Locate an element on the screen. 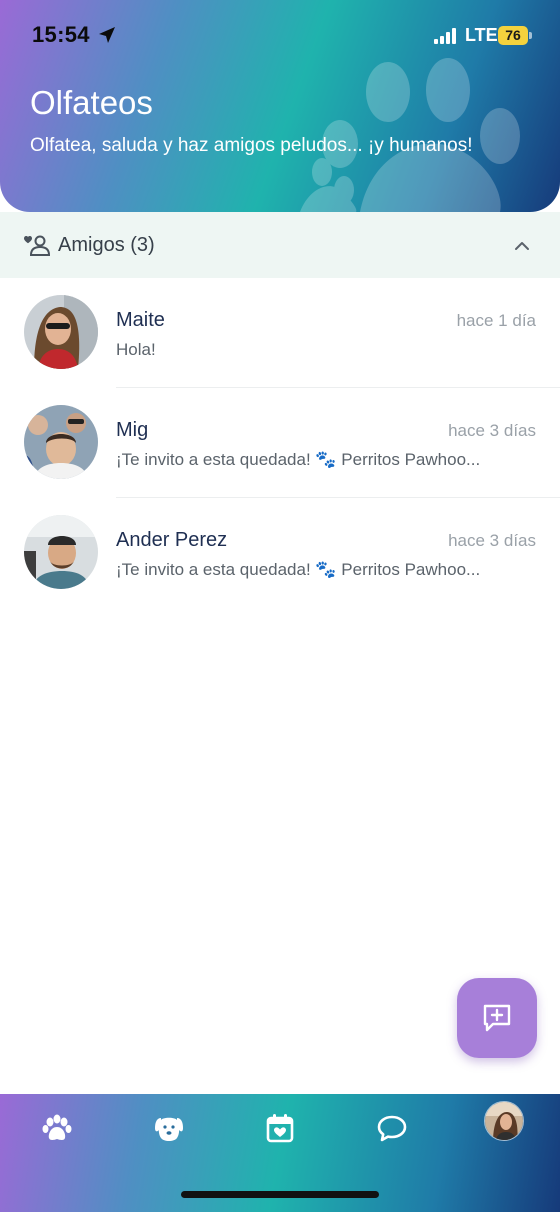 The width and height of the screenshot is (560, 1212). status-bar: 15:54 LTE 76 is located at coordinates (280, 36).